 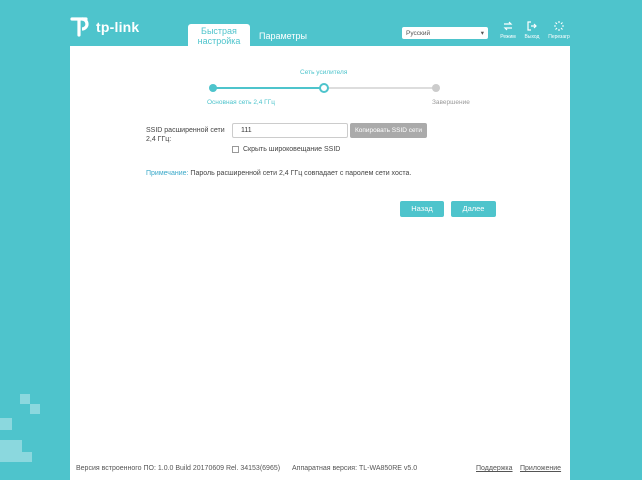 I want to click on hide-ssid-row: Скрыть широковещание SSID, so click(x=286, y=149).